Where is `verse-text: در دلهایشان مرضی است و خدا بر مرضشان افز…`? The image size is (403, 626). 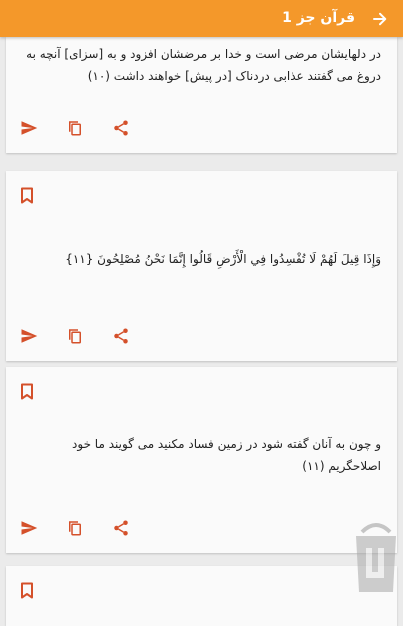
verse-text: در دلهایشان مرضی است و خدا بر مرضشان افز… is located at coordinates (203, 65).